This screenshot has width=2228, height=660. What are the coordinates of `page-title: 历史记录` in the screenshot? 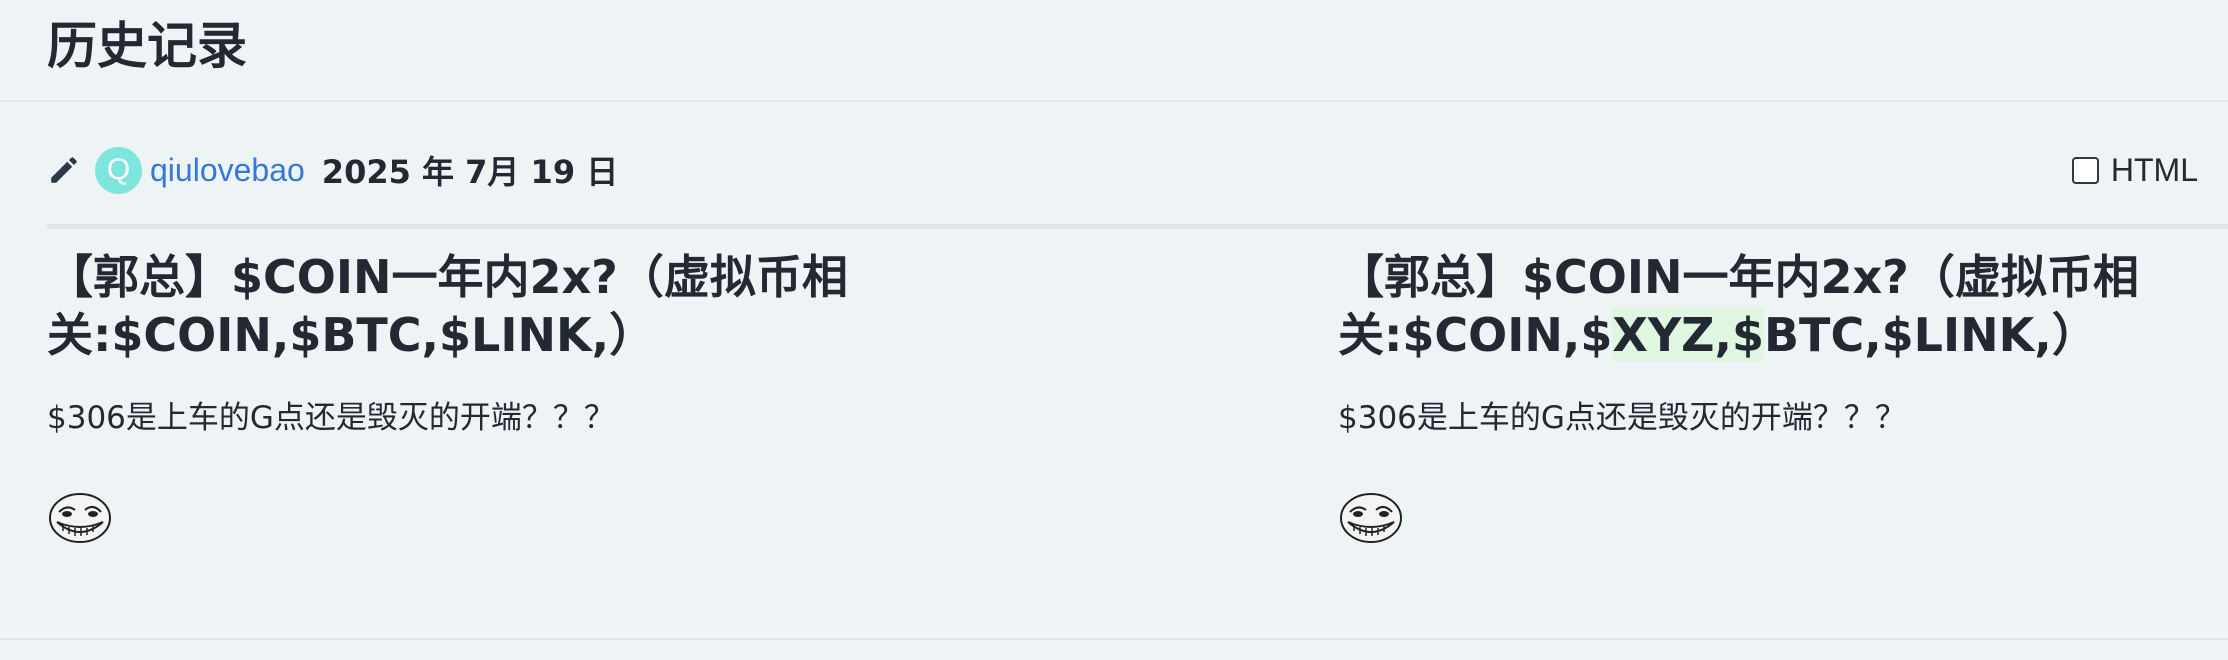 It's located at (147, 46).